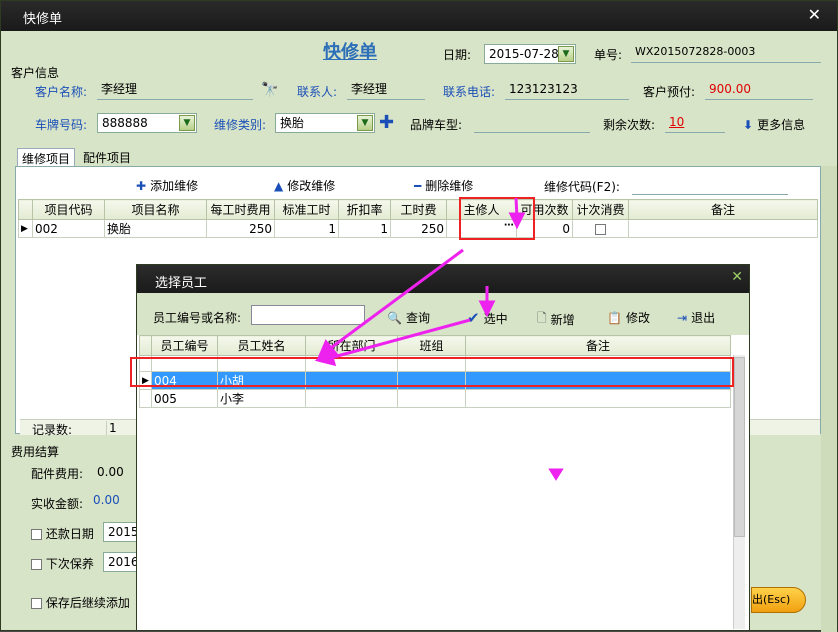 The image size is (838, 632). What do you see at coordinates (36, 534) in the screenshot?
I see `repay-date-check` at bounding box center [36, 534].